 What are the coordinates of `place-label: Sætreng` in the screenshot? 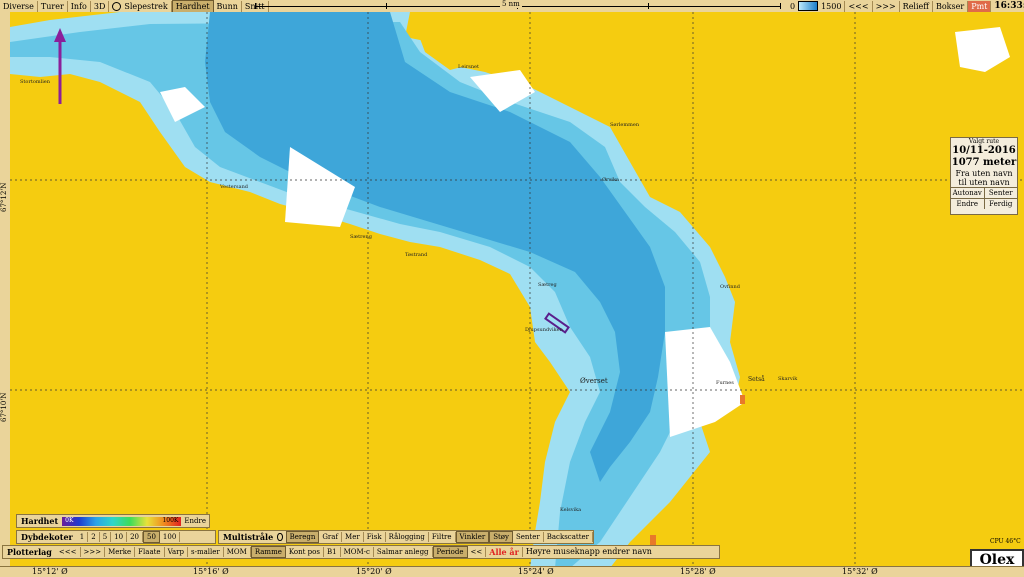 It's located at (361, 237).